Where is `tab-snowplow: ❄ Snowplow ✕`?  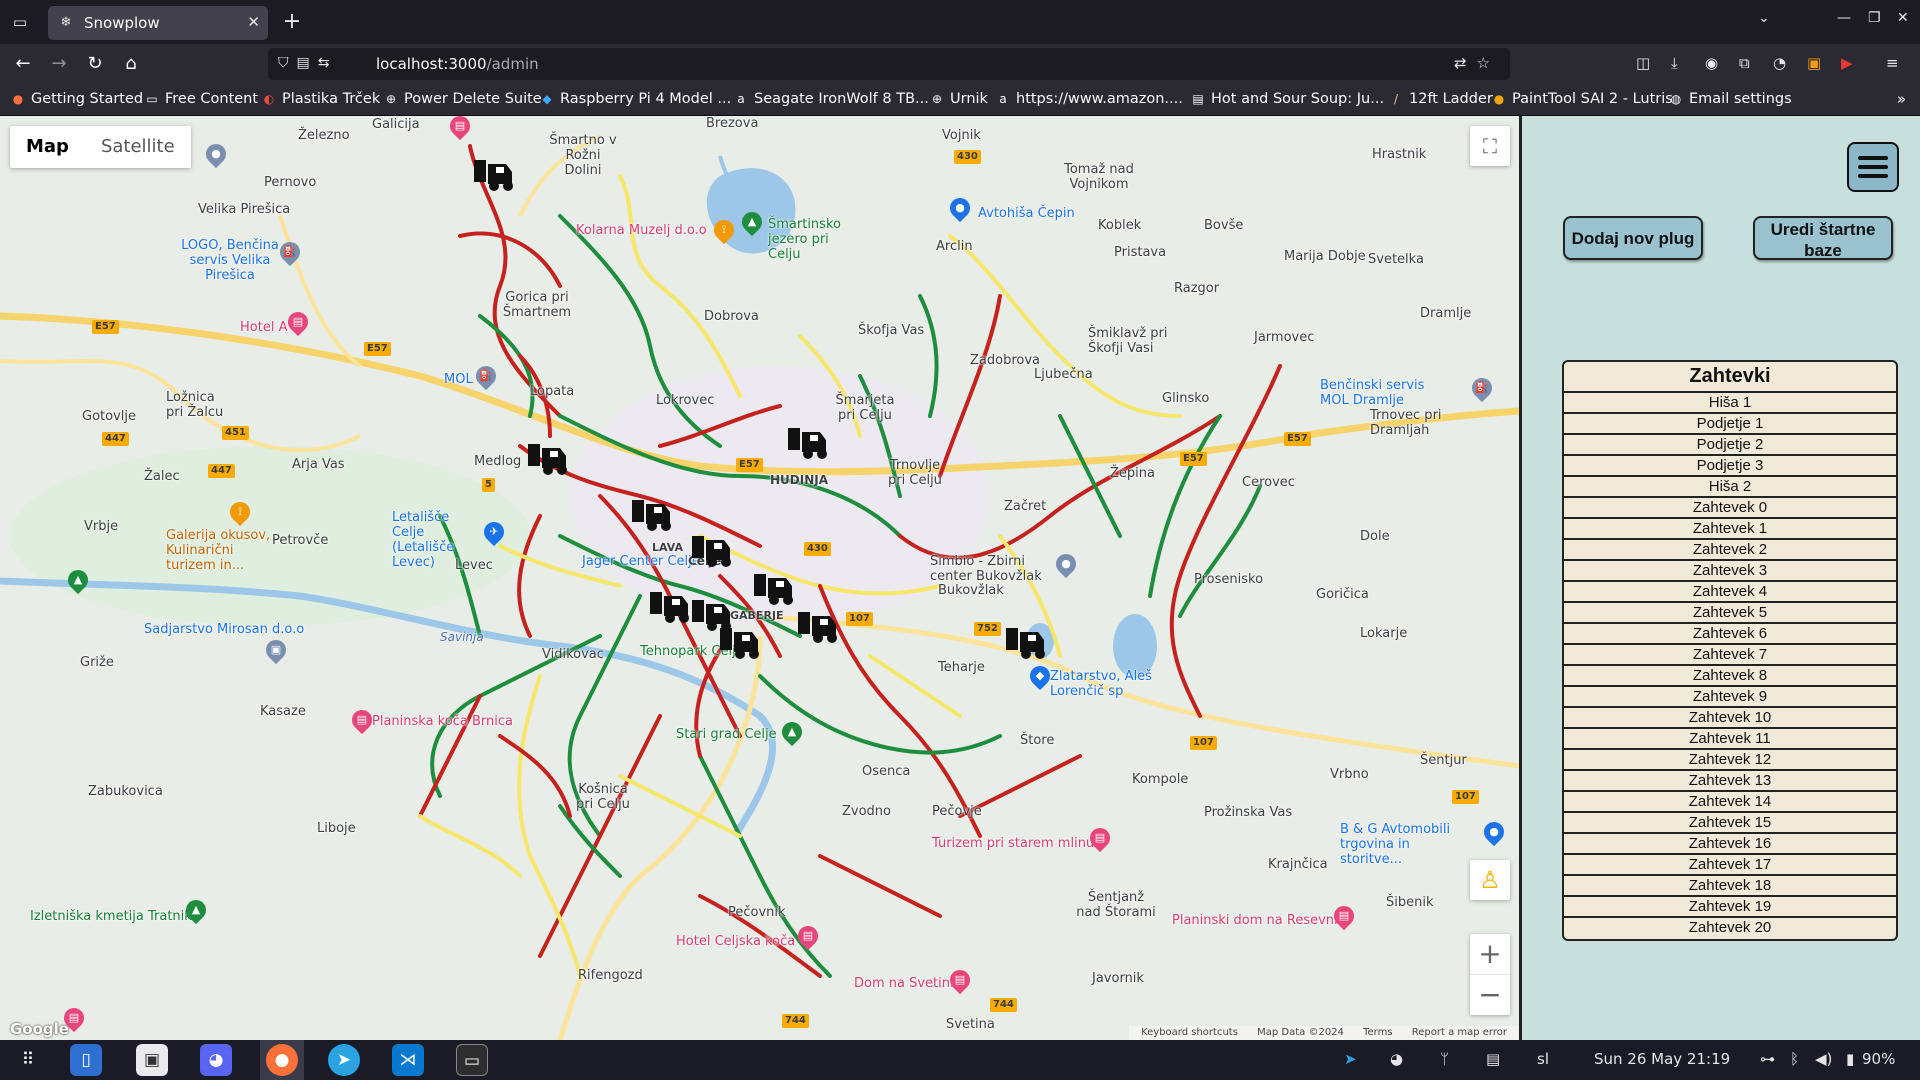 tab-snowplow: ❄ Snowplow ✕ is located at coordinates (158, 23).